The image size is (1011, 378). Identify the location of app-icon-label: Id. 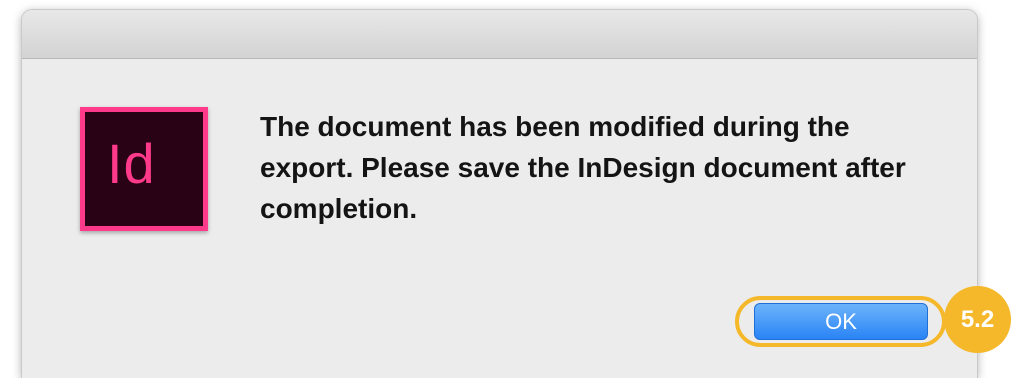
(131, 163).